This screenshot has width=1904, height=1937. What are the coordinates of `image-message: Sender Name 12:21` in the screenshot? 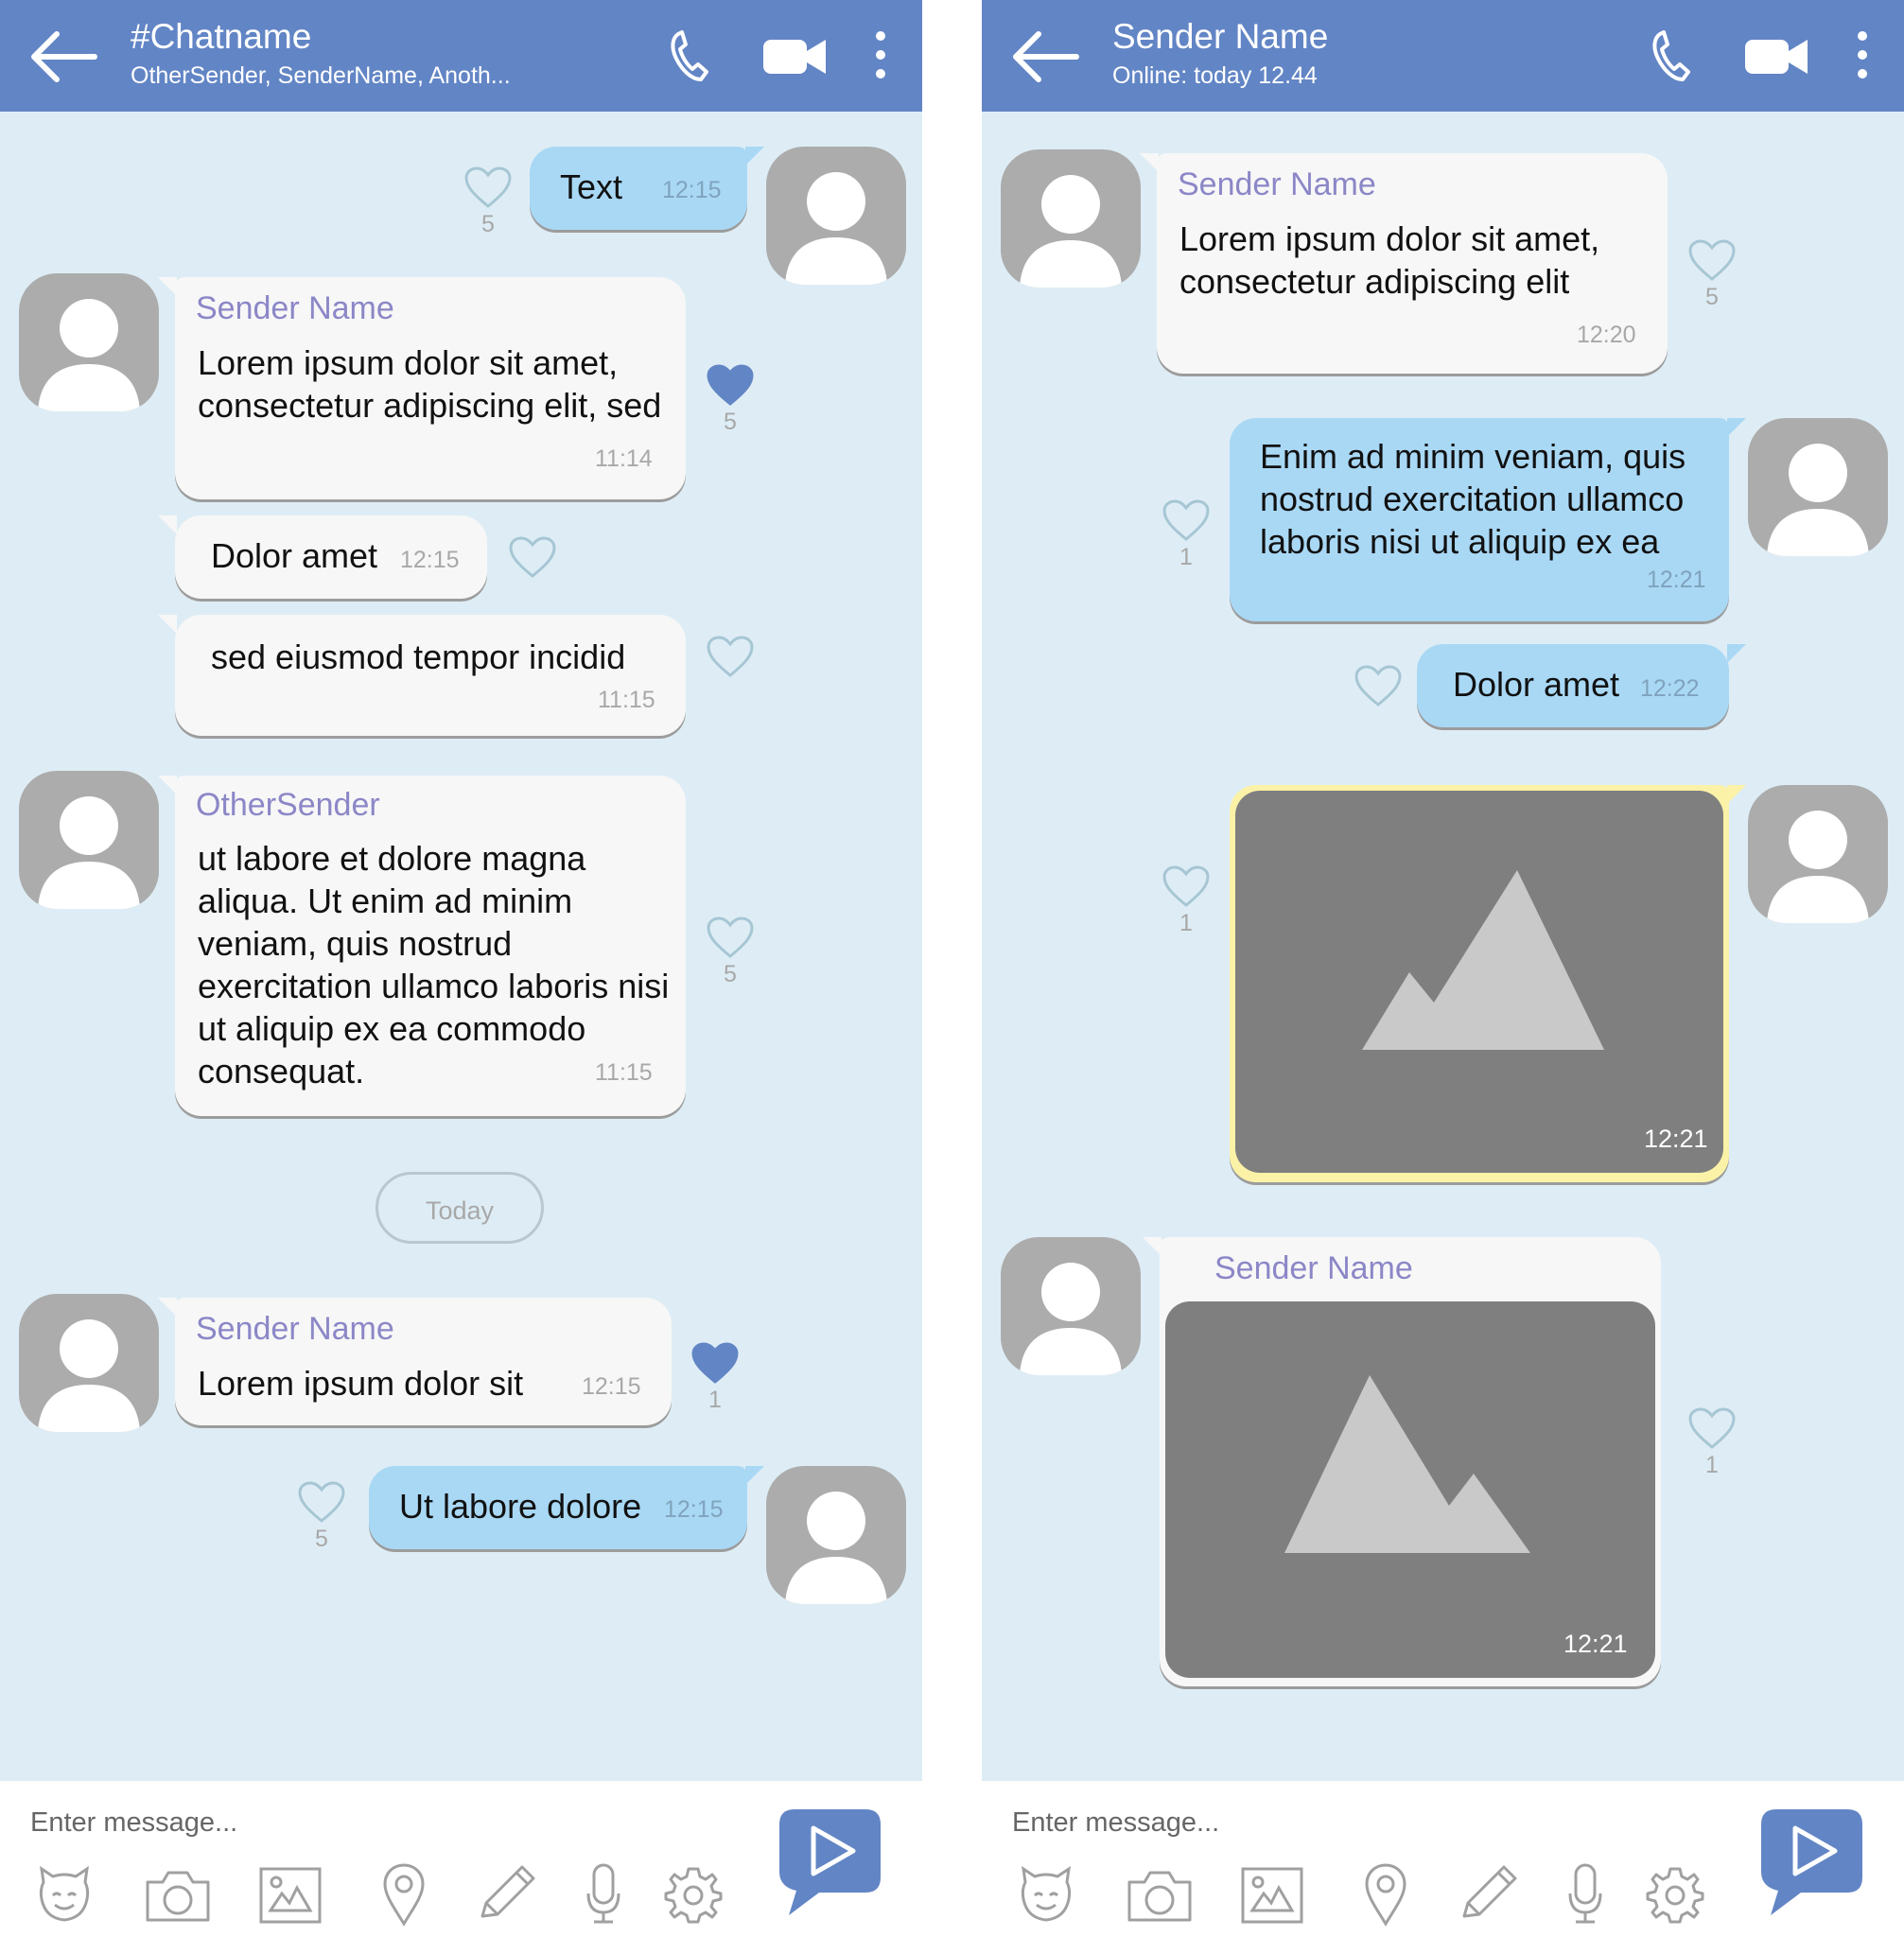 It's located at (1402, 1462).